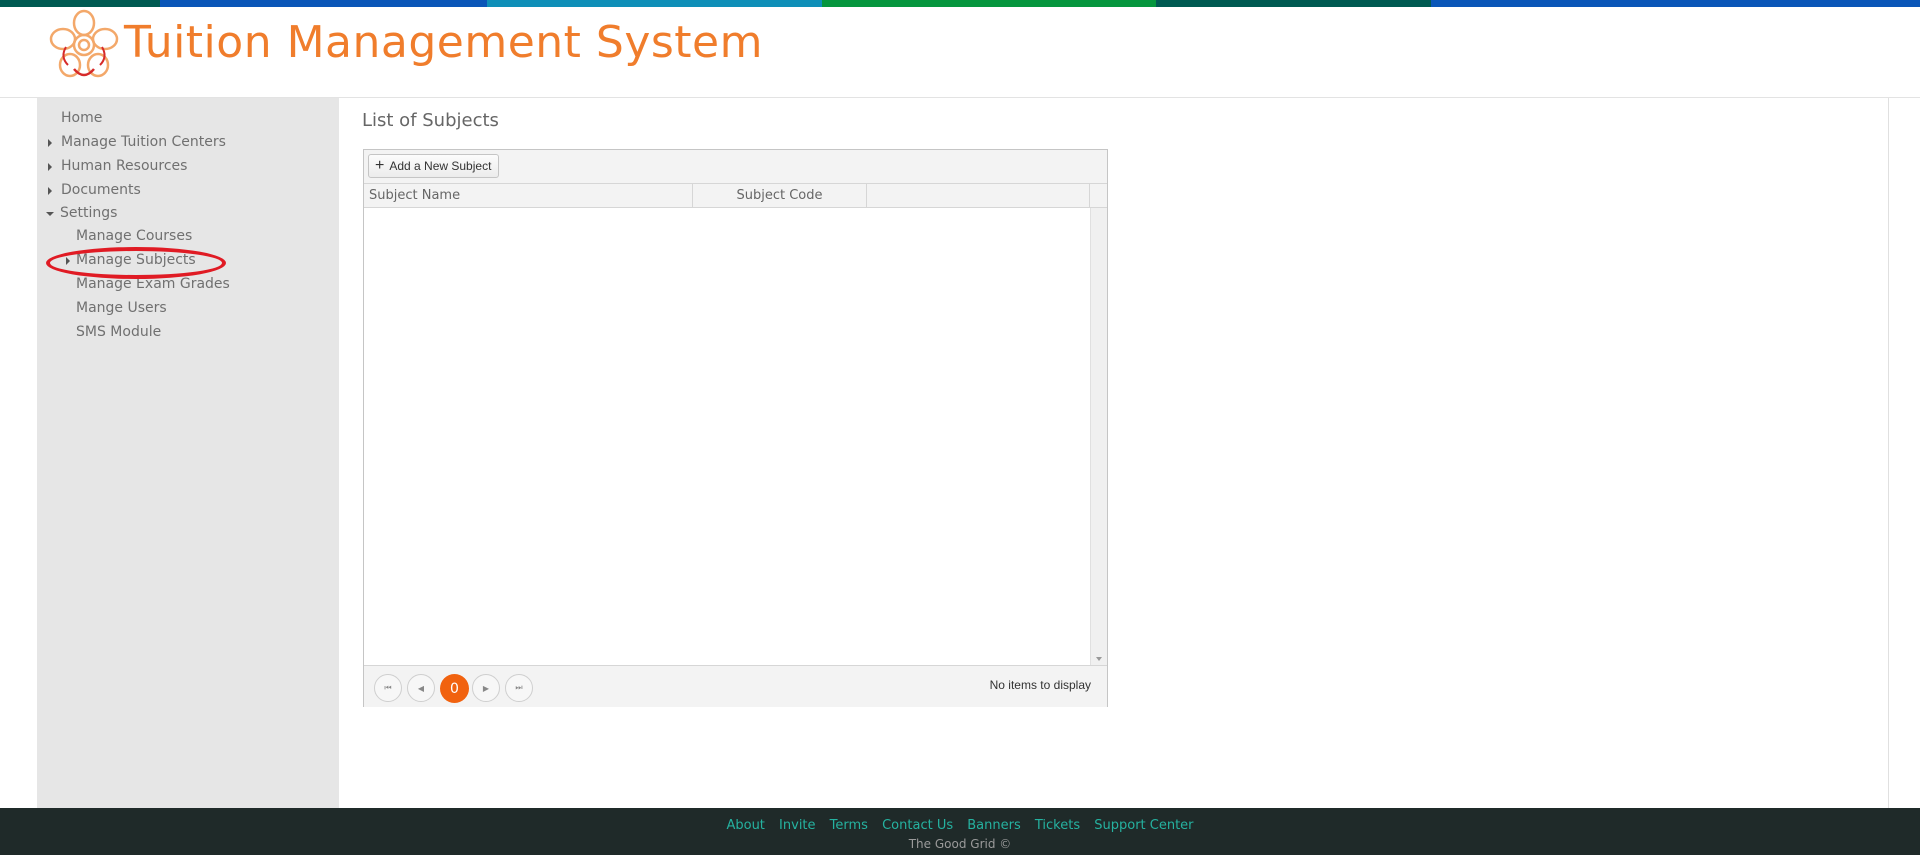 Image resolution: width=1920 pixels, height=855 pixels. I want to click on grid-pager: ⏮ ◀ 0 ▶ ⏭ No items to display, so click(735, 686).